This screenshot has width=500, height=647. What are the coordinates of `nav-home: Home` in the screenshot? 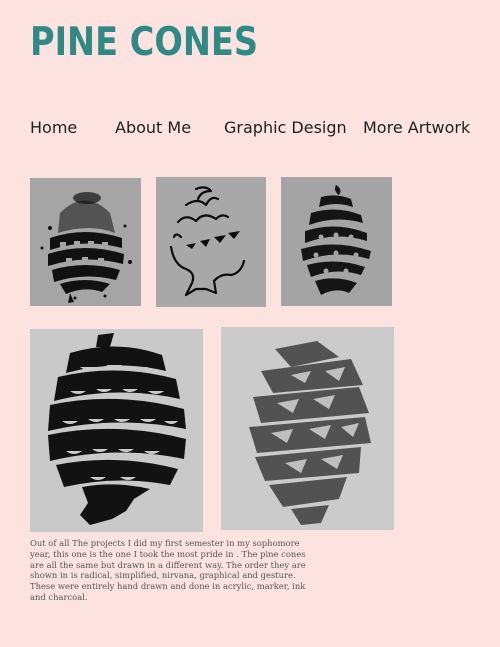 It's located at (53, 128).